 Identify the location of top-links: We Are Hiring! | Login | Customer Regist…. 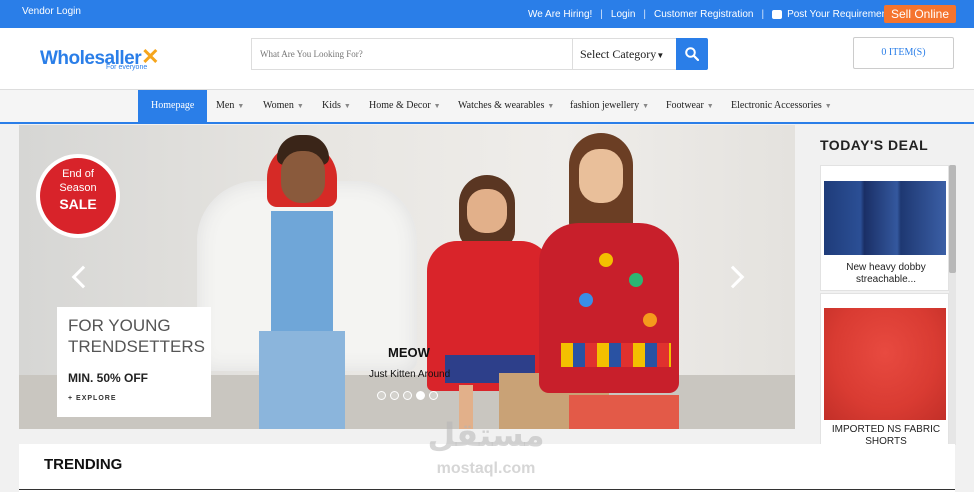
(709, 14).